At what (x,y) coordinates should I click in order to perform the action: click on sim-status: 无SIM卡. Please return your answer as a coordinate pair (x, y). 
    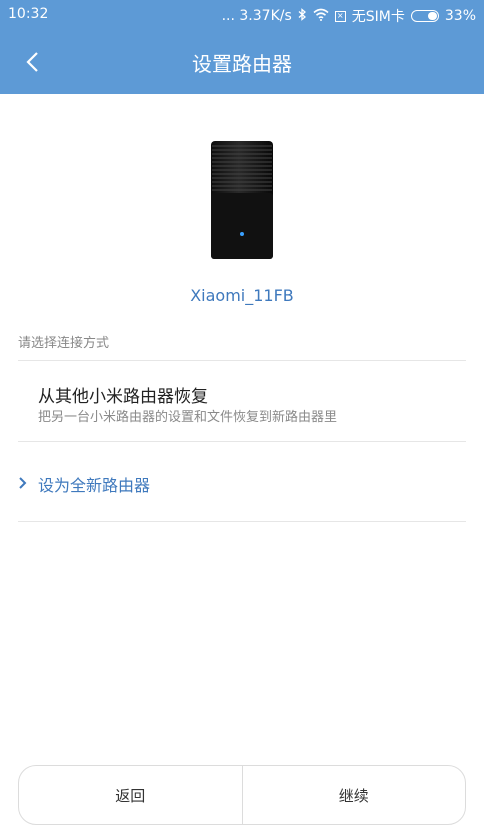
    Looking at the image, I should click on (378, 17).